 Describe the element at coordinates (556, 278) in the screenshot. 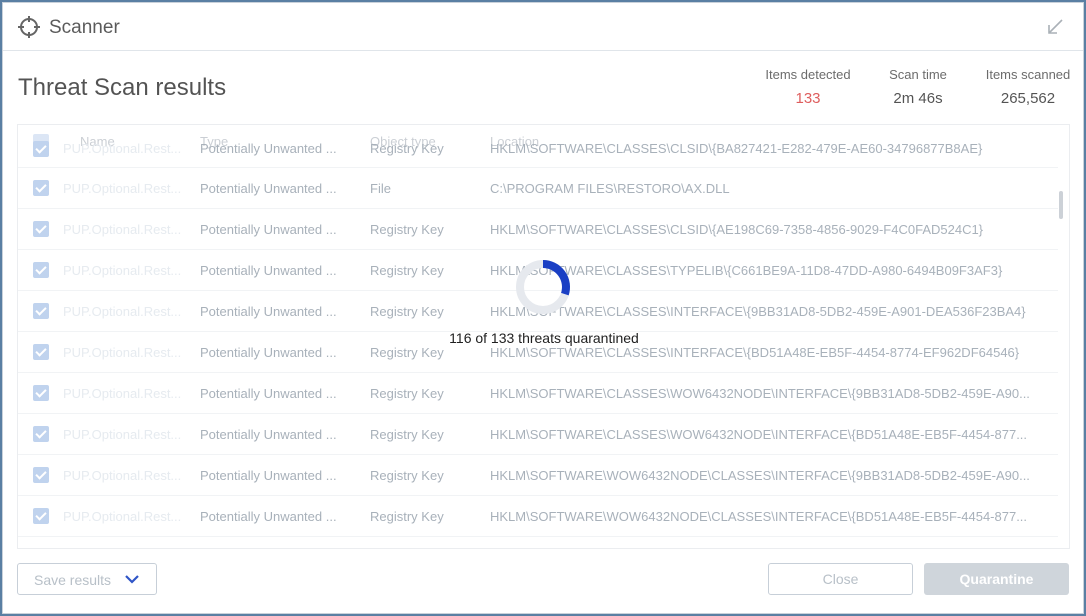

I see `spinner-progress-arc` at that location.